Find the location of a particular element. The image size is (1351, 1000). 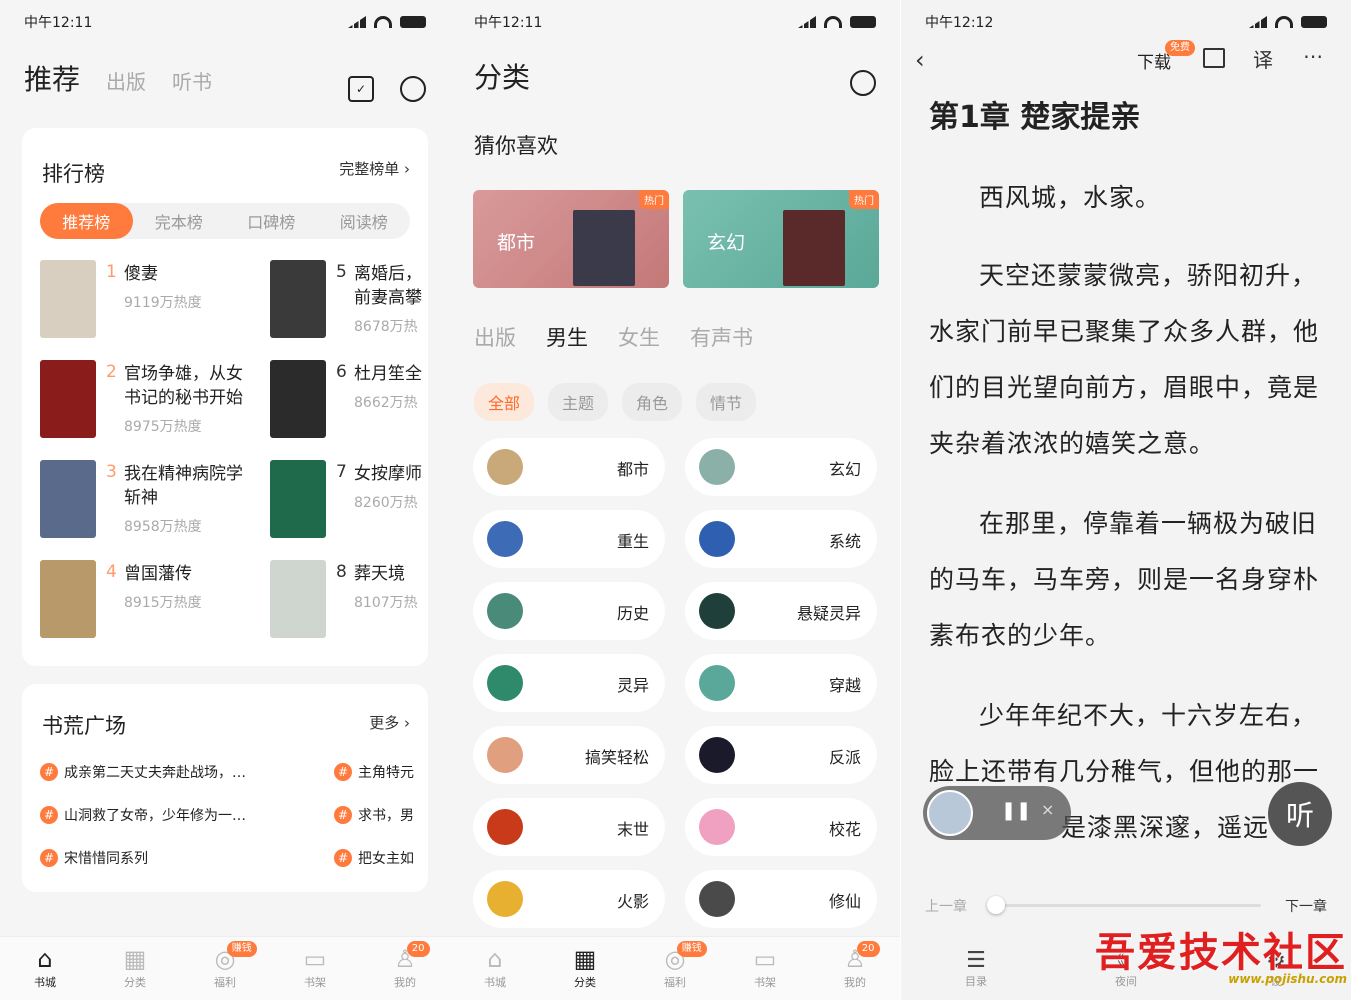

rank-item: 6 杜月笙全 8662万热 is located at coordinates (346, 400).